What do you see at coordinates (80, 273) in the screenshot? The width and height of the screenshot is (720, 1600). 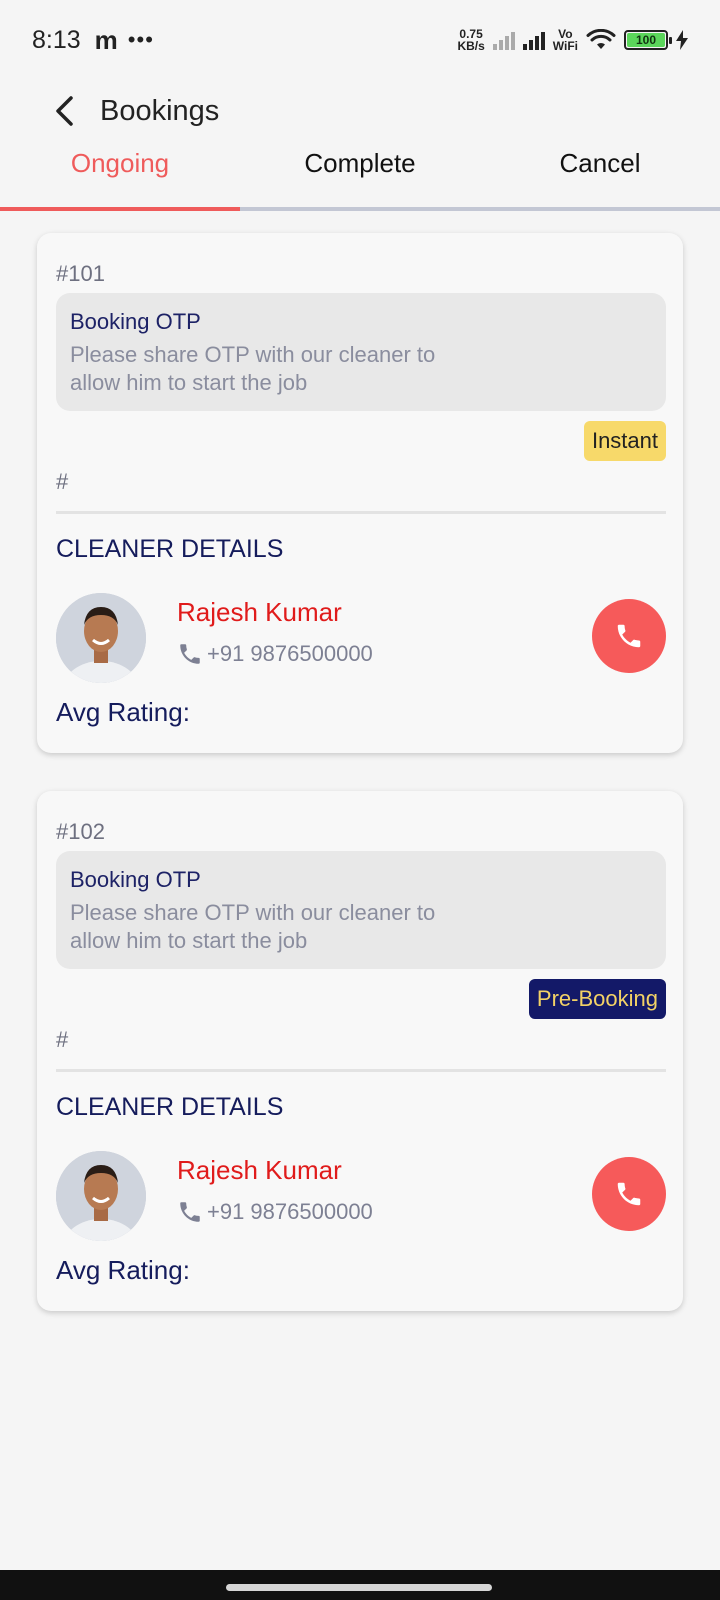 I see `booking-id: #101` at bounding box center [80, 273].